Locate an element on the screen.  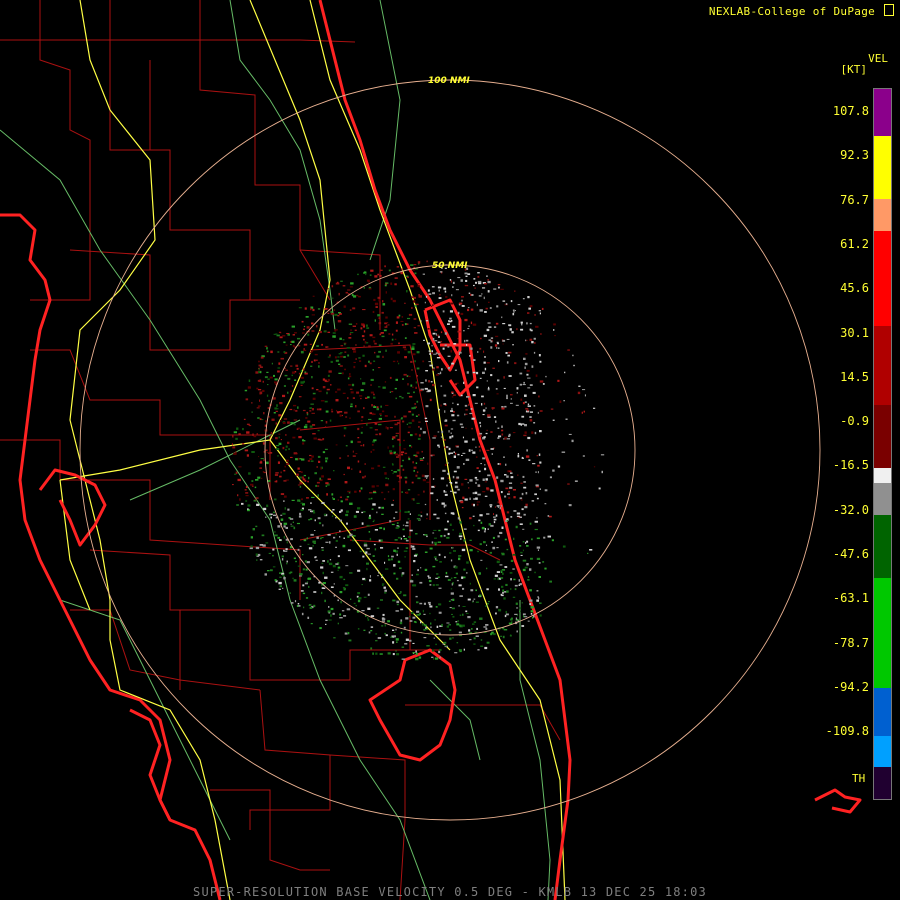
legend-tick-label: 107.8 is located at coordinates (850, 111).